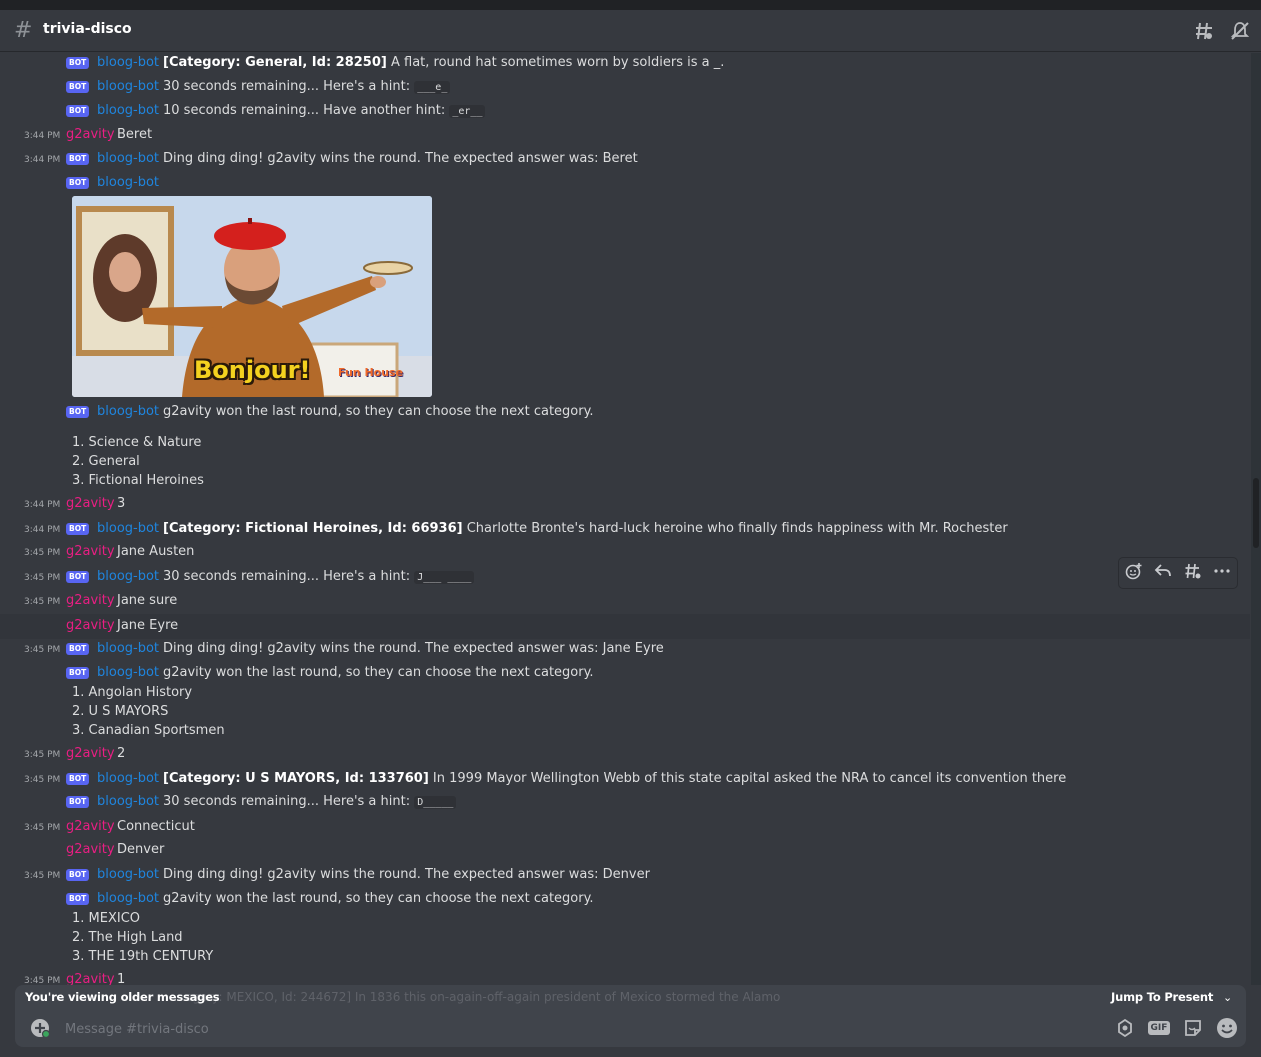  What do you see at coordinates (156, 826) in the screenshot?
I see `message-content: Connecticut` at bounding box center [156, 826].